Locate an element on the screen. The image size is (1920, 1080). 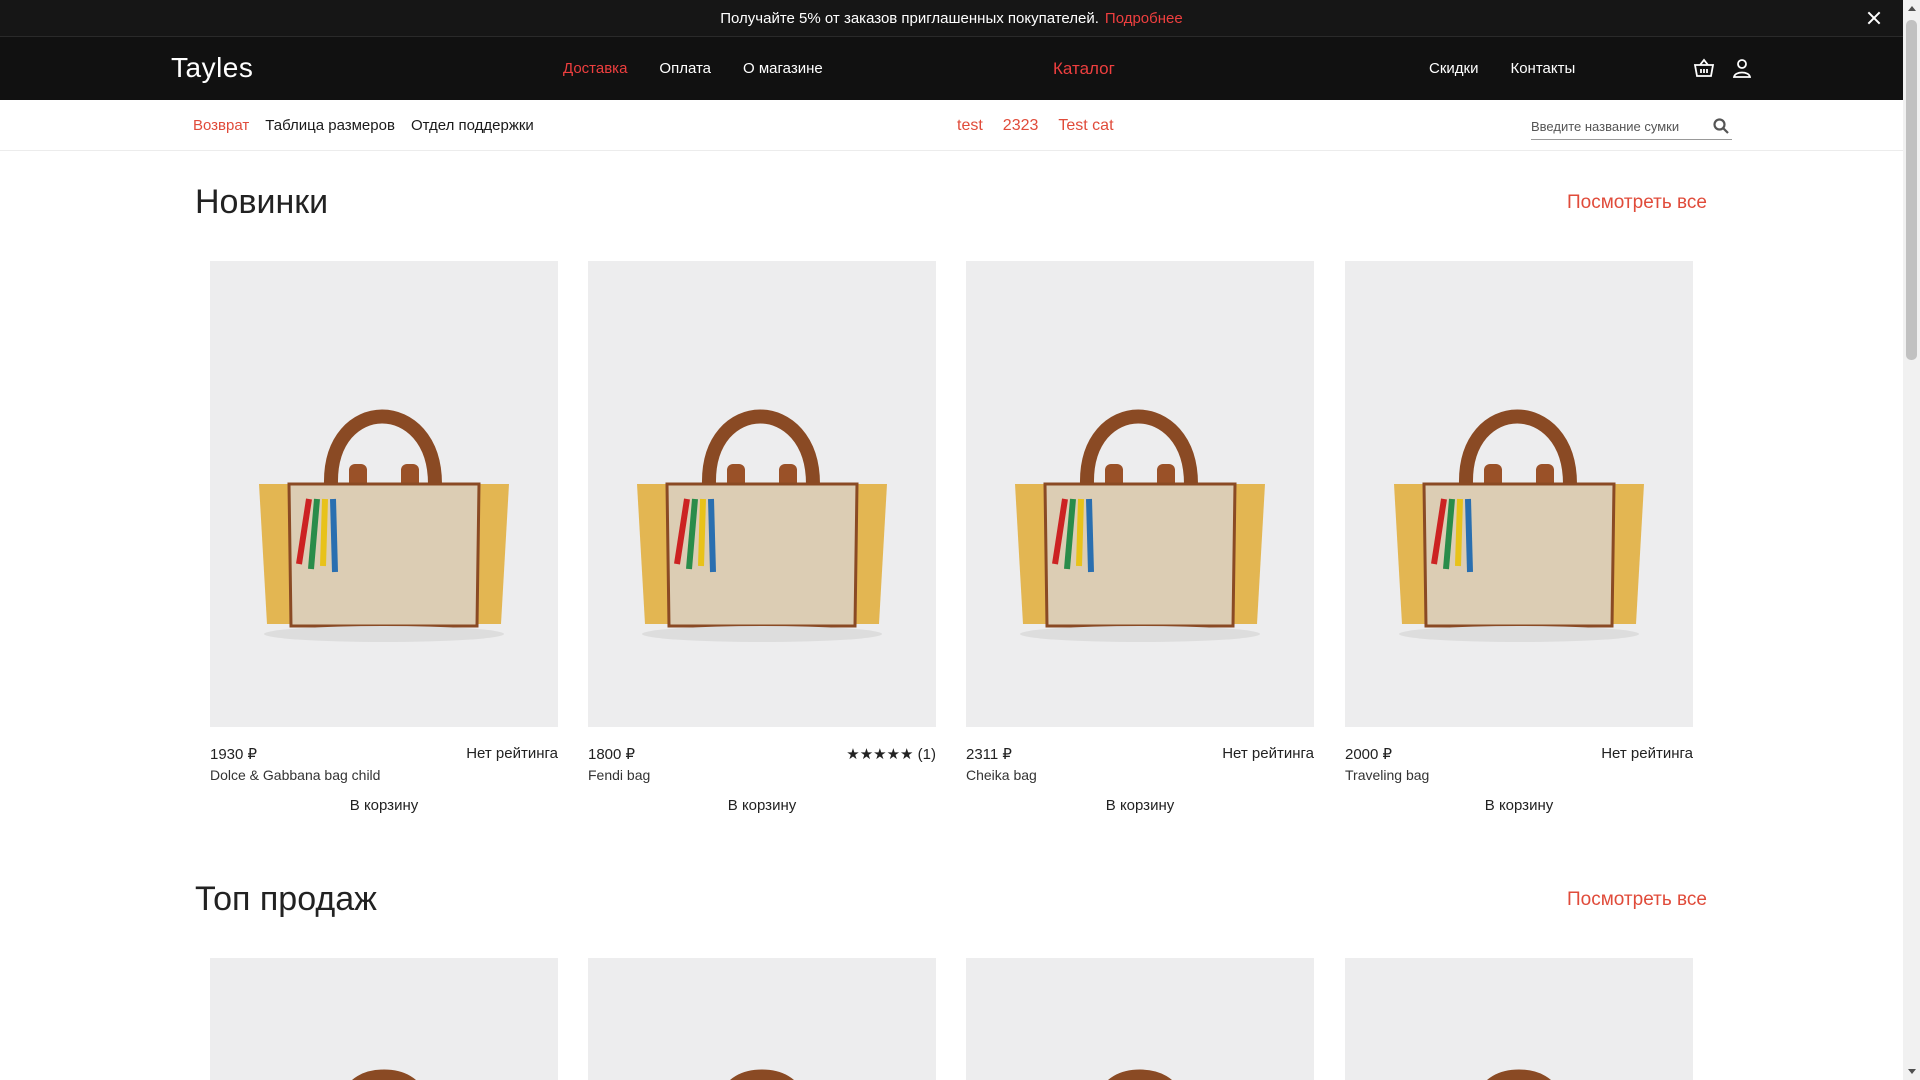
see-all-new-link: Посмотреть все is located at coordinates (1637, 203).